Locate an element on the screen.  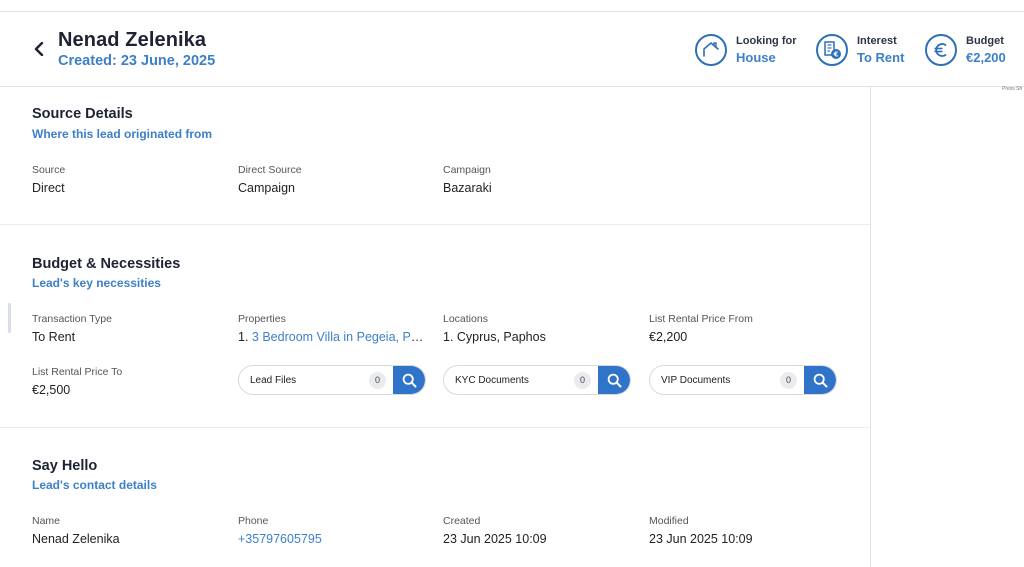
field-value: To Rent is located at coordinates (54, 337).